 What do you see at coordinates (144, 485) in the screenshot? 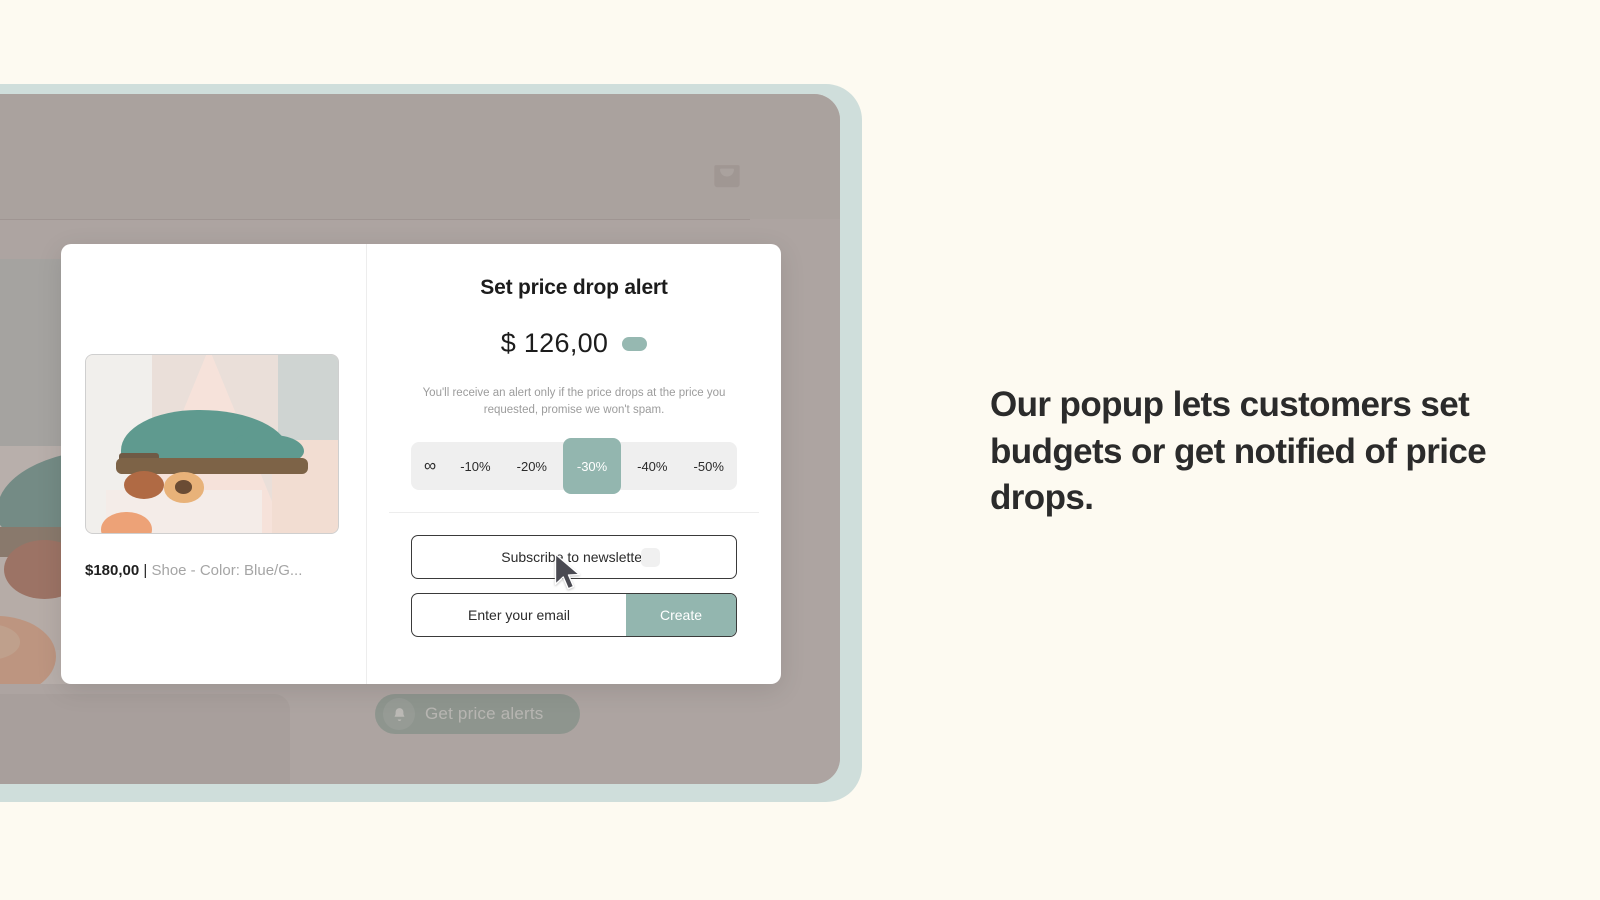
I see `thumb-peach-left` at bounding box center [144, 485].